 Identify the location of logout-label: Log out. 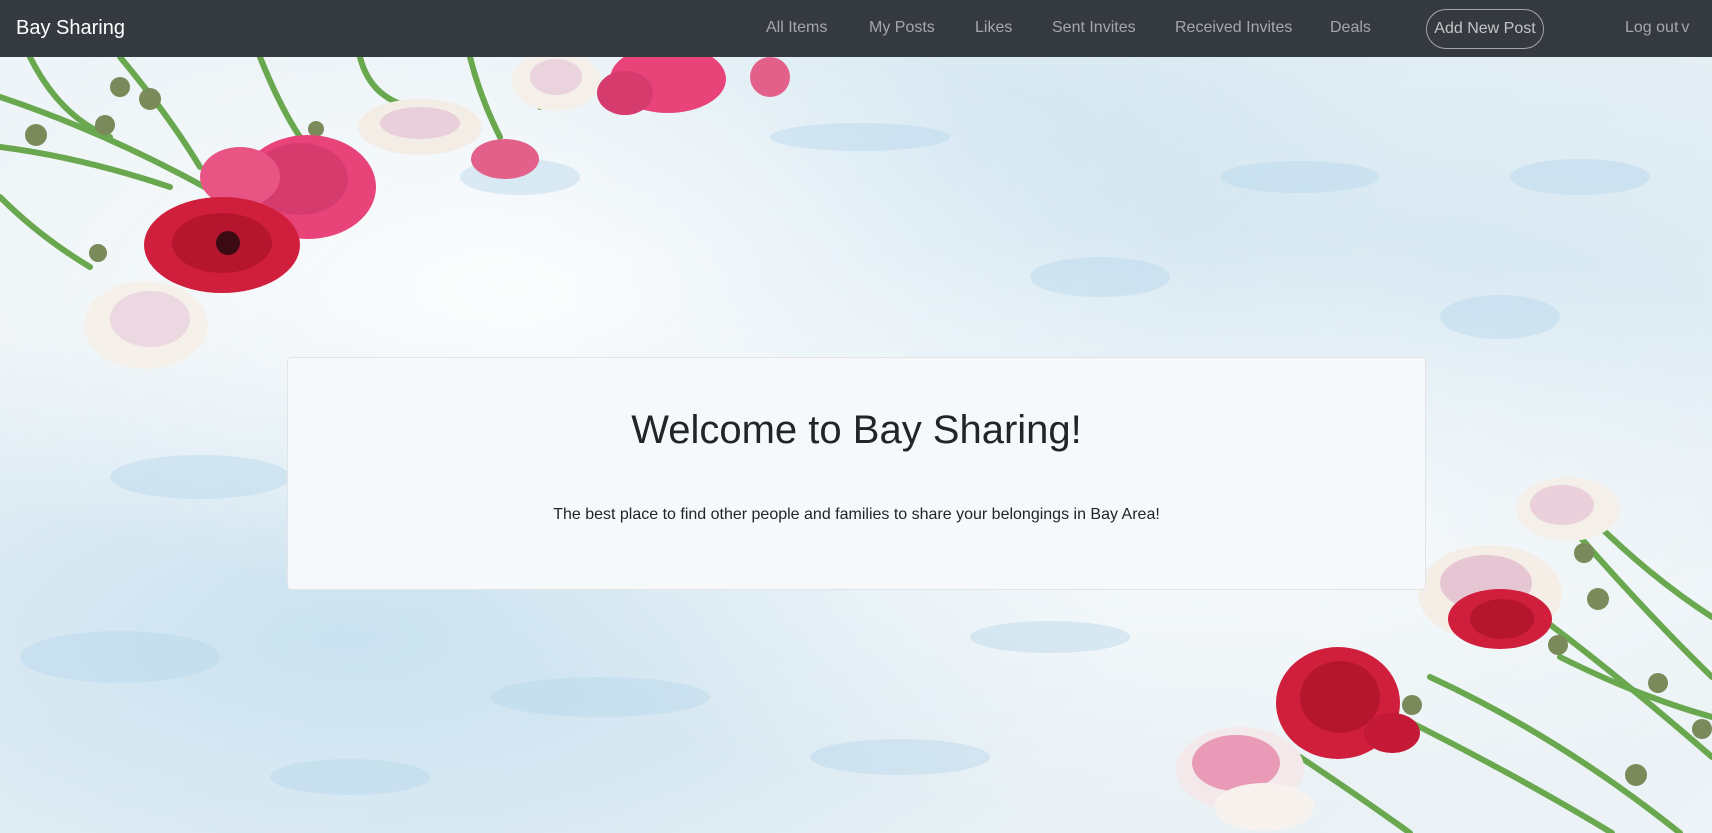
(1652, 27).